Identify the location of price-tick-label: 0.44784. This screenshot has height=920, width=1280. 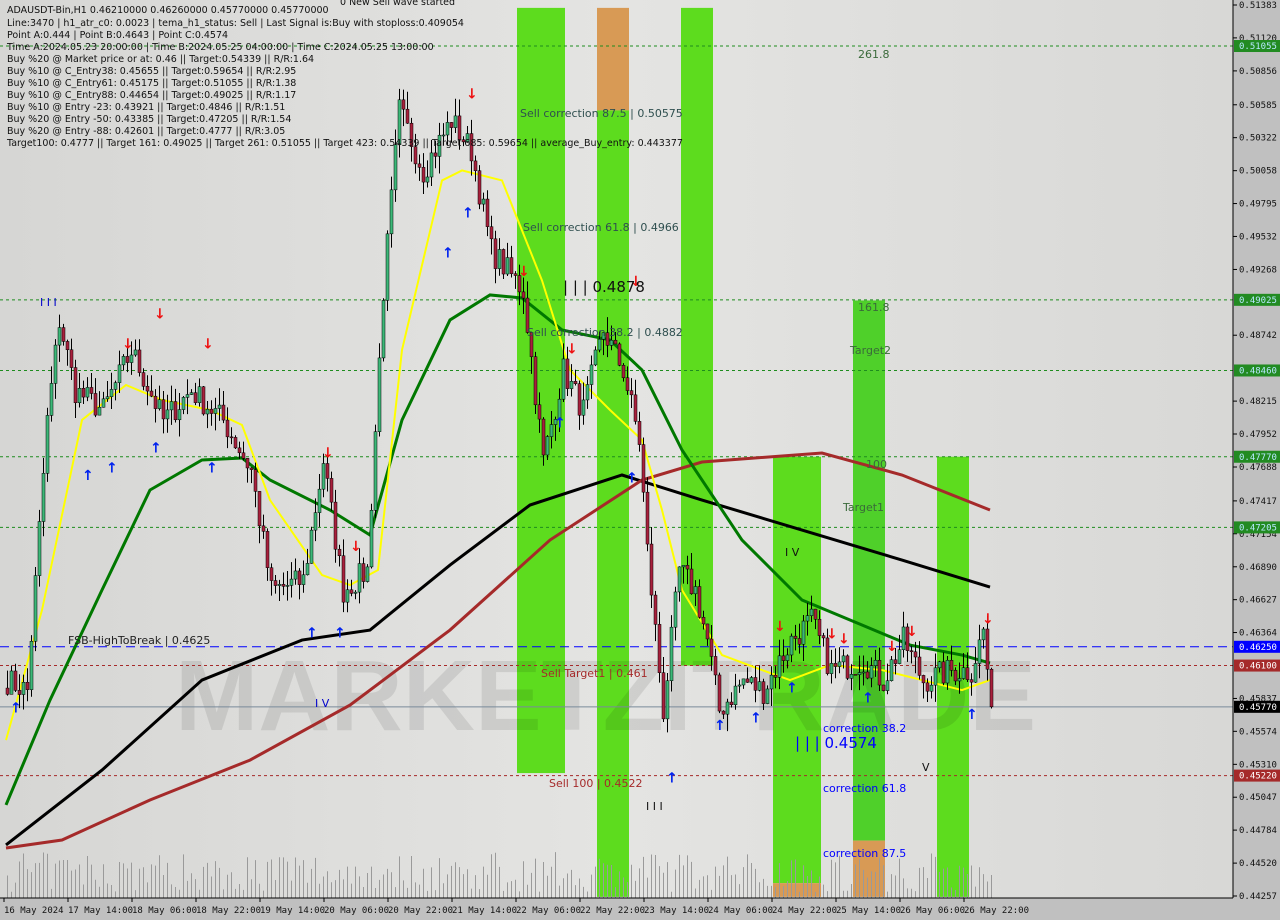
(1258, 831).